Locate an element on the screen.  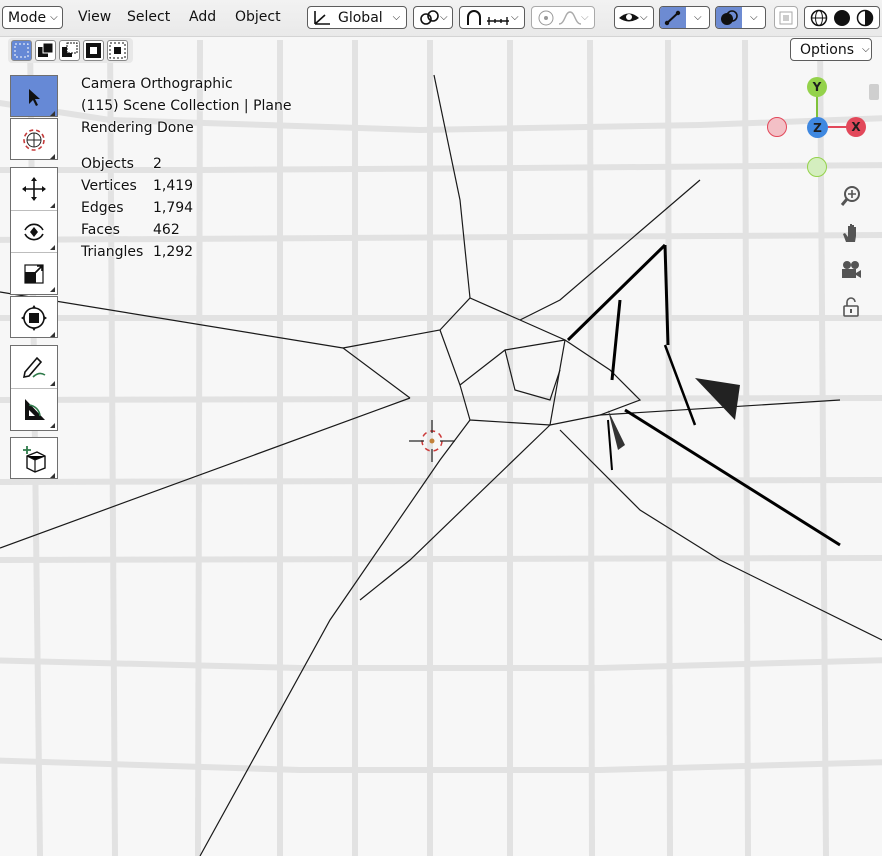
gizmo-z-axis: Z is located at coordinates (817, 127).